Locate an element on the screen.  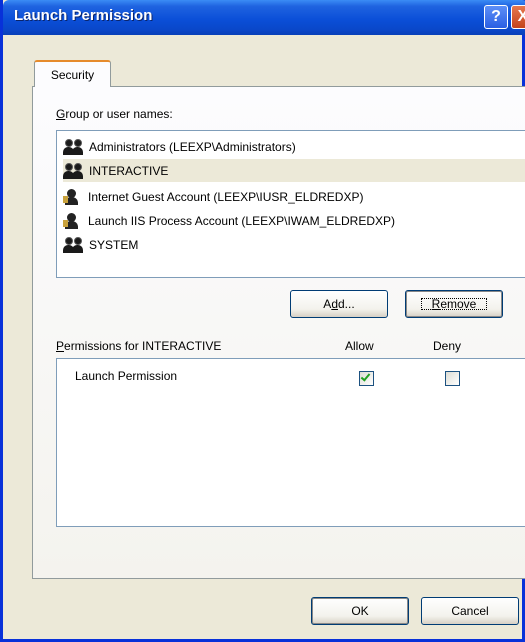
allow-column-header: Allow is located at coordinates (359, 346).